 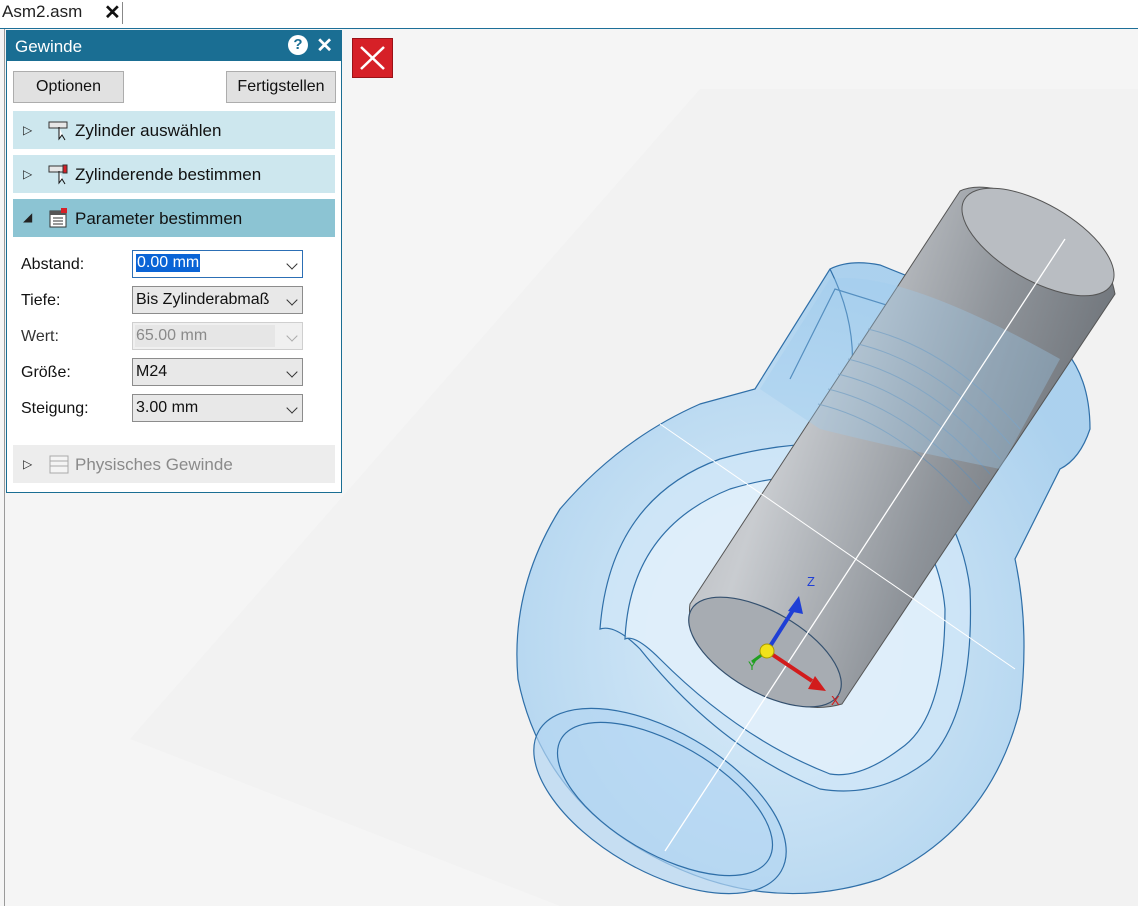 What do you see at coordinates (58, 218) in the screenshot?
I see `parameters-icon` at bounding box center [58, 218].